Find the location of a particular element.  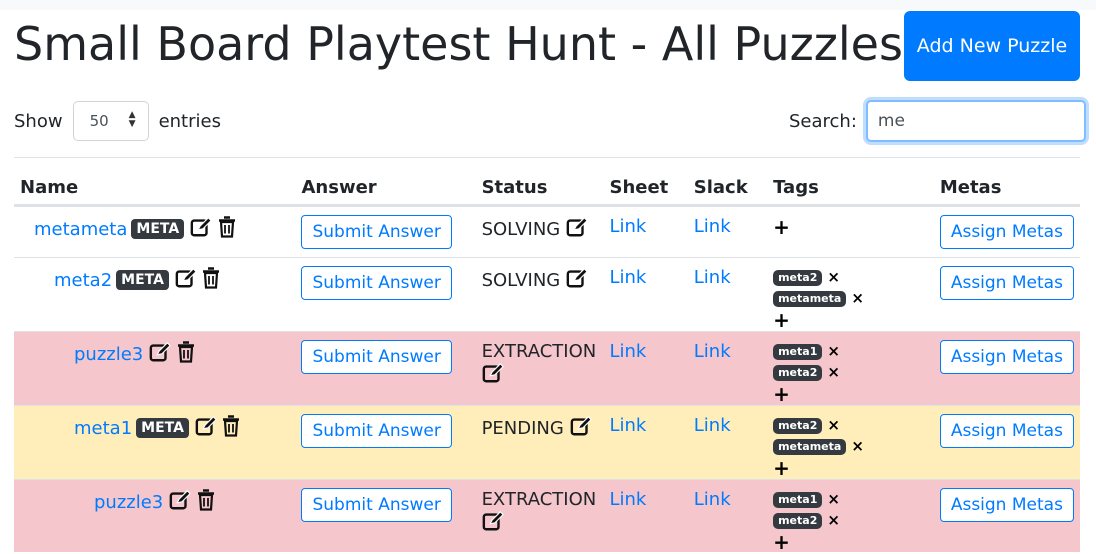

column-header-tags: Tags is located at coordinates (850, 182).